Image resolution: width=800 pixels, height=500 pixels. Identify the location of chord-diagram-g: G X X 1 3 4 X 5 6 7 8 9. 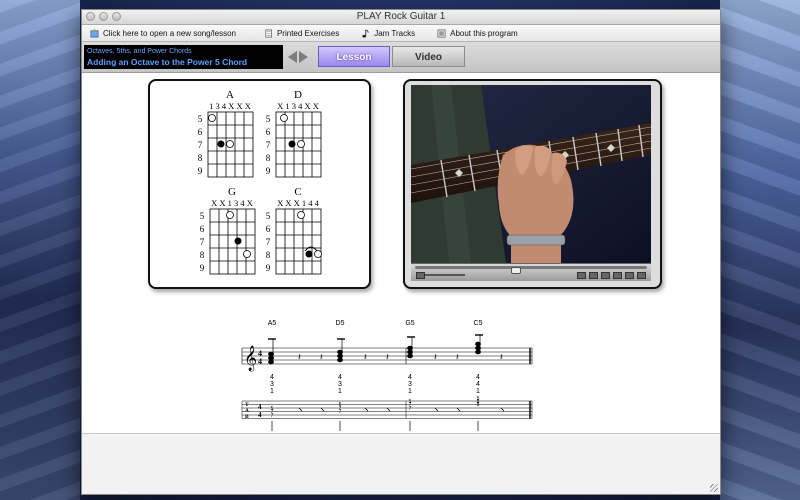
(228, 230).